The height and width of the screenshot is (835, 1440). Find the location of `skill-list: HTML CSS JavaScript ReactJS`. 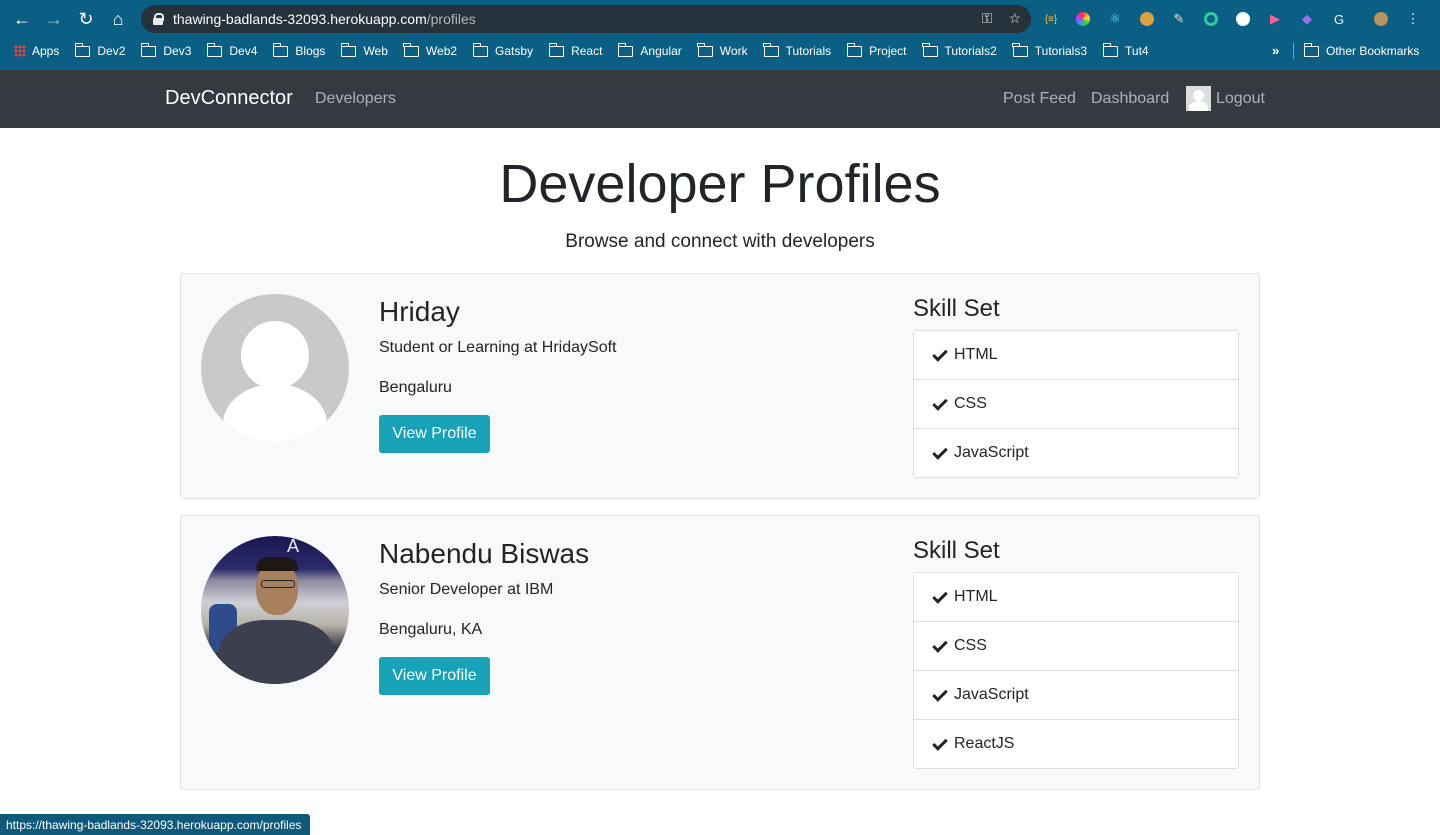

skill-list: HTML CSS JavaScript ReactJS is located at coordinates (1076, 670).